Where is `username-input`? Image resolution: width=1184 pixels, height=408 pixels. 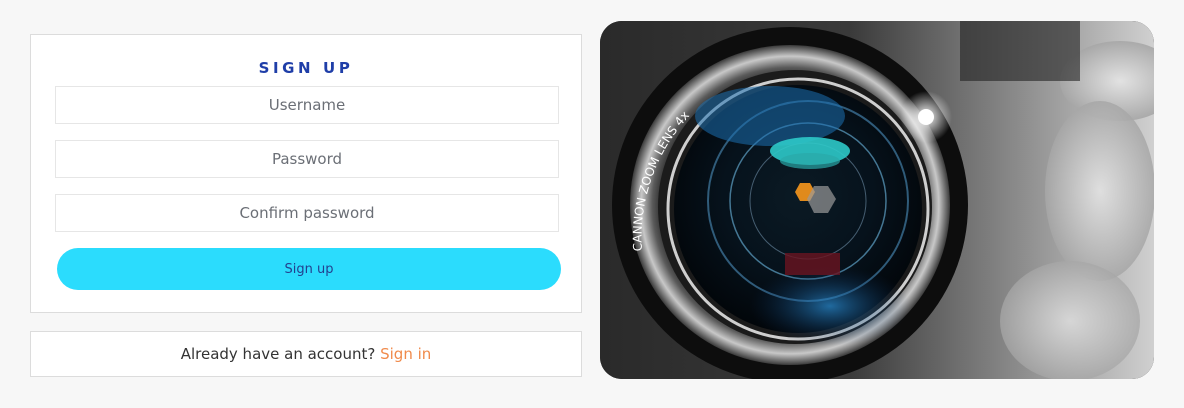 username-input is located at coordinates (307, 105).